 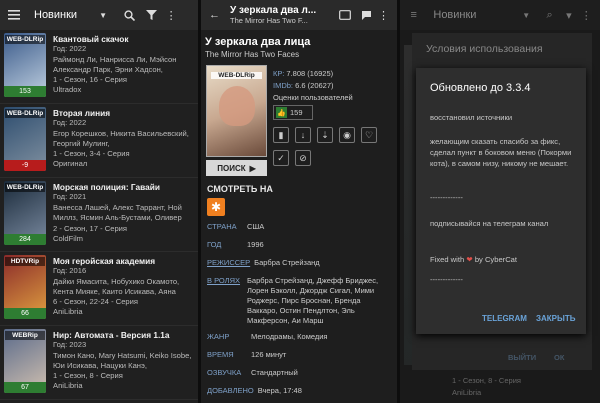 I want to click on item-title: Вторая линия, so click(x=82, y=113).